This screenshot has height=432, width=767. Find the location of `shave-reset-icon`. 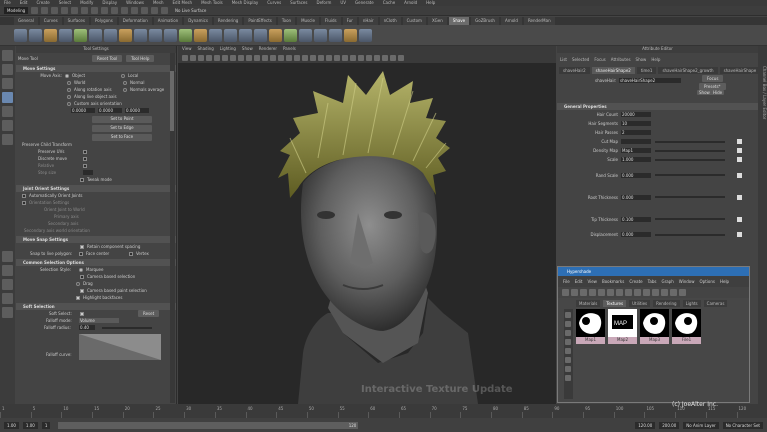

shave-reset-icon is located at coordinates (335, 35).